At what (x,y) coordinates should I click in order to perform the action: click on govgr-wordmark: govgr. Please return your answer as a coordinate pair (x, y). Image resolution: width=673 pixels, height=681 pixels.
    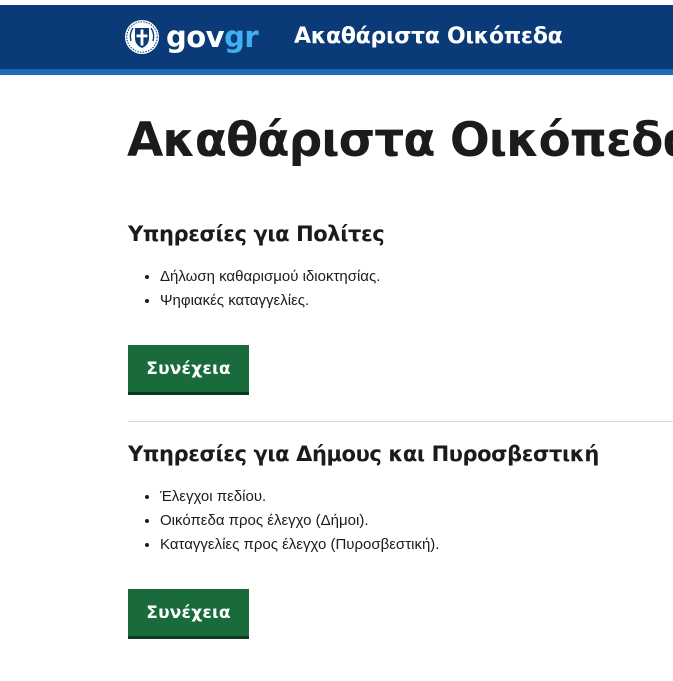
    Looking at the image, I should click on (212, 37).